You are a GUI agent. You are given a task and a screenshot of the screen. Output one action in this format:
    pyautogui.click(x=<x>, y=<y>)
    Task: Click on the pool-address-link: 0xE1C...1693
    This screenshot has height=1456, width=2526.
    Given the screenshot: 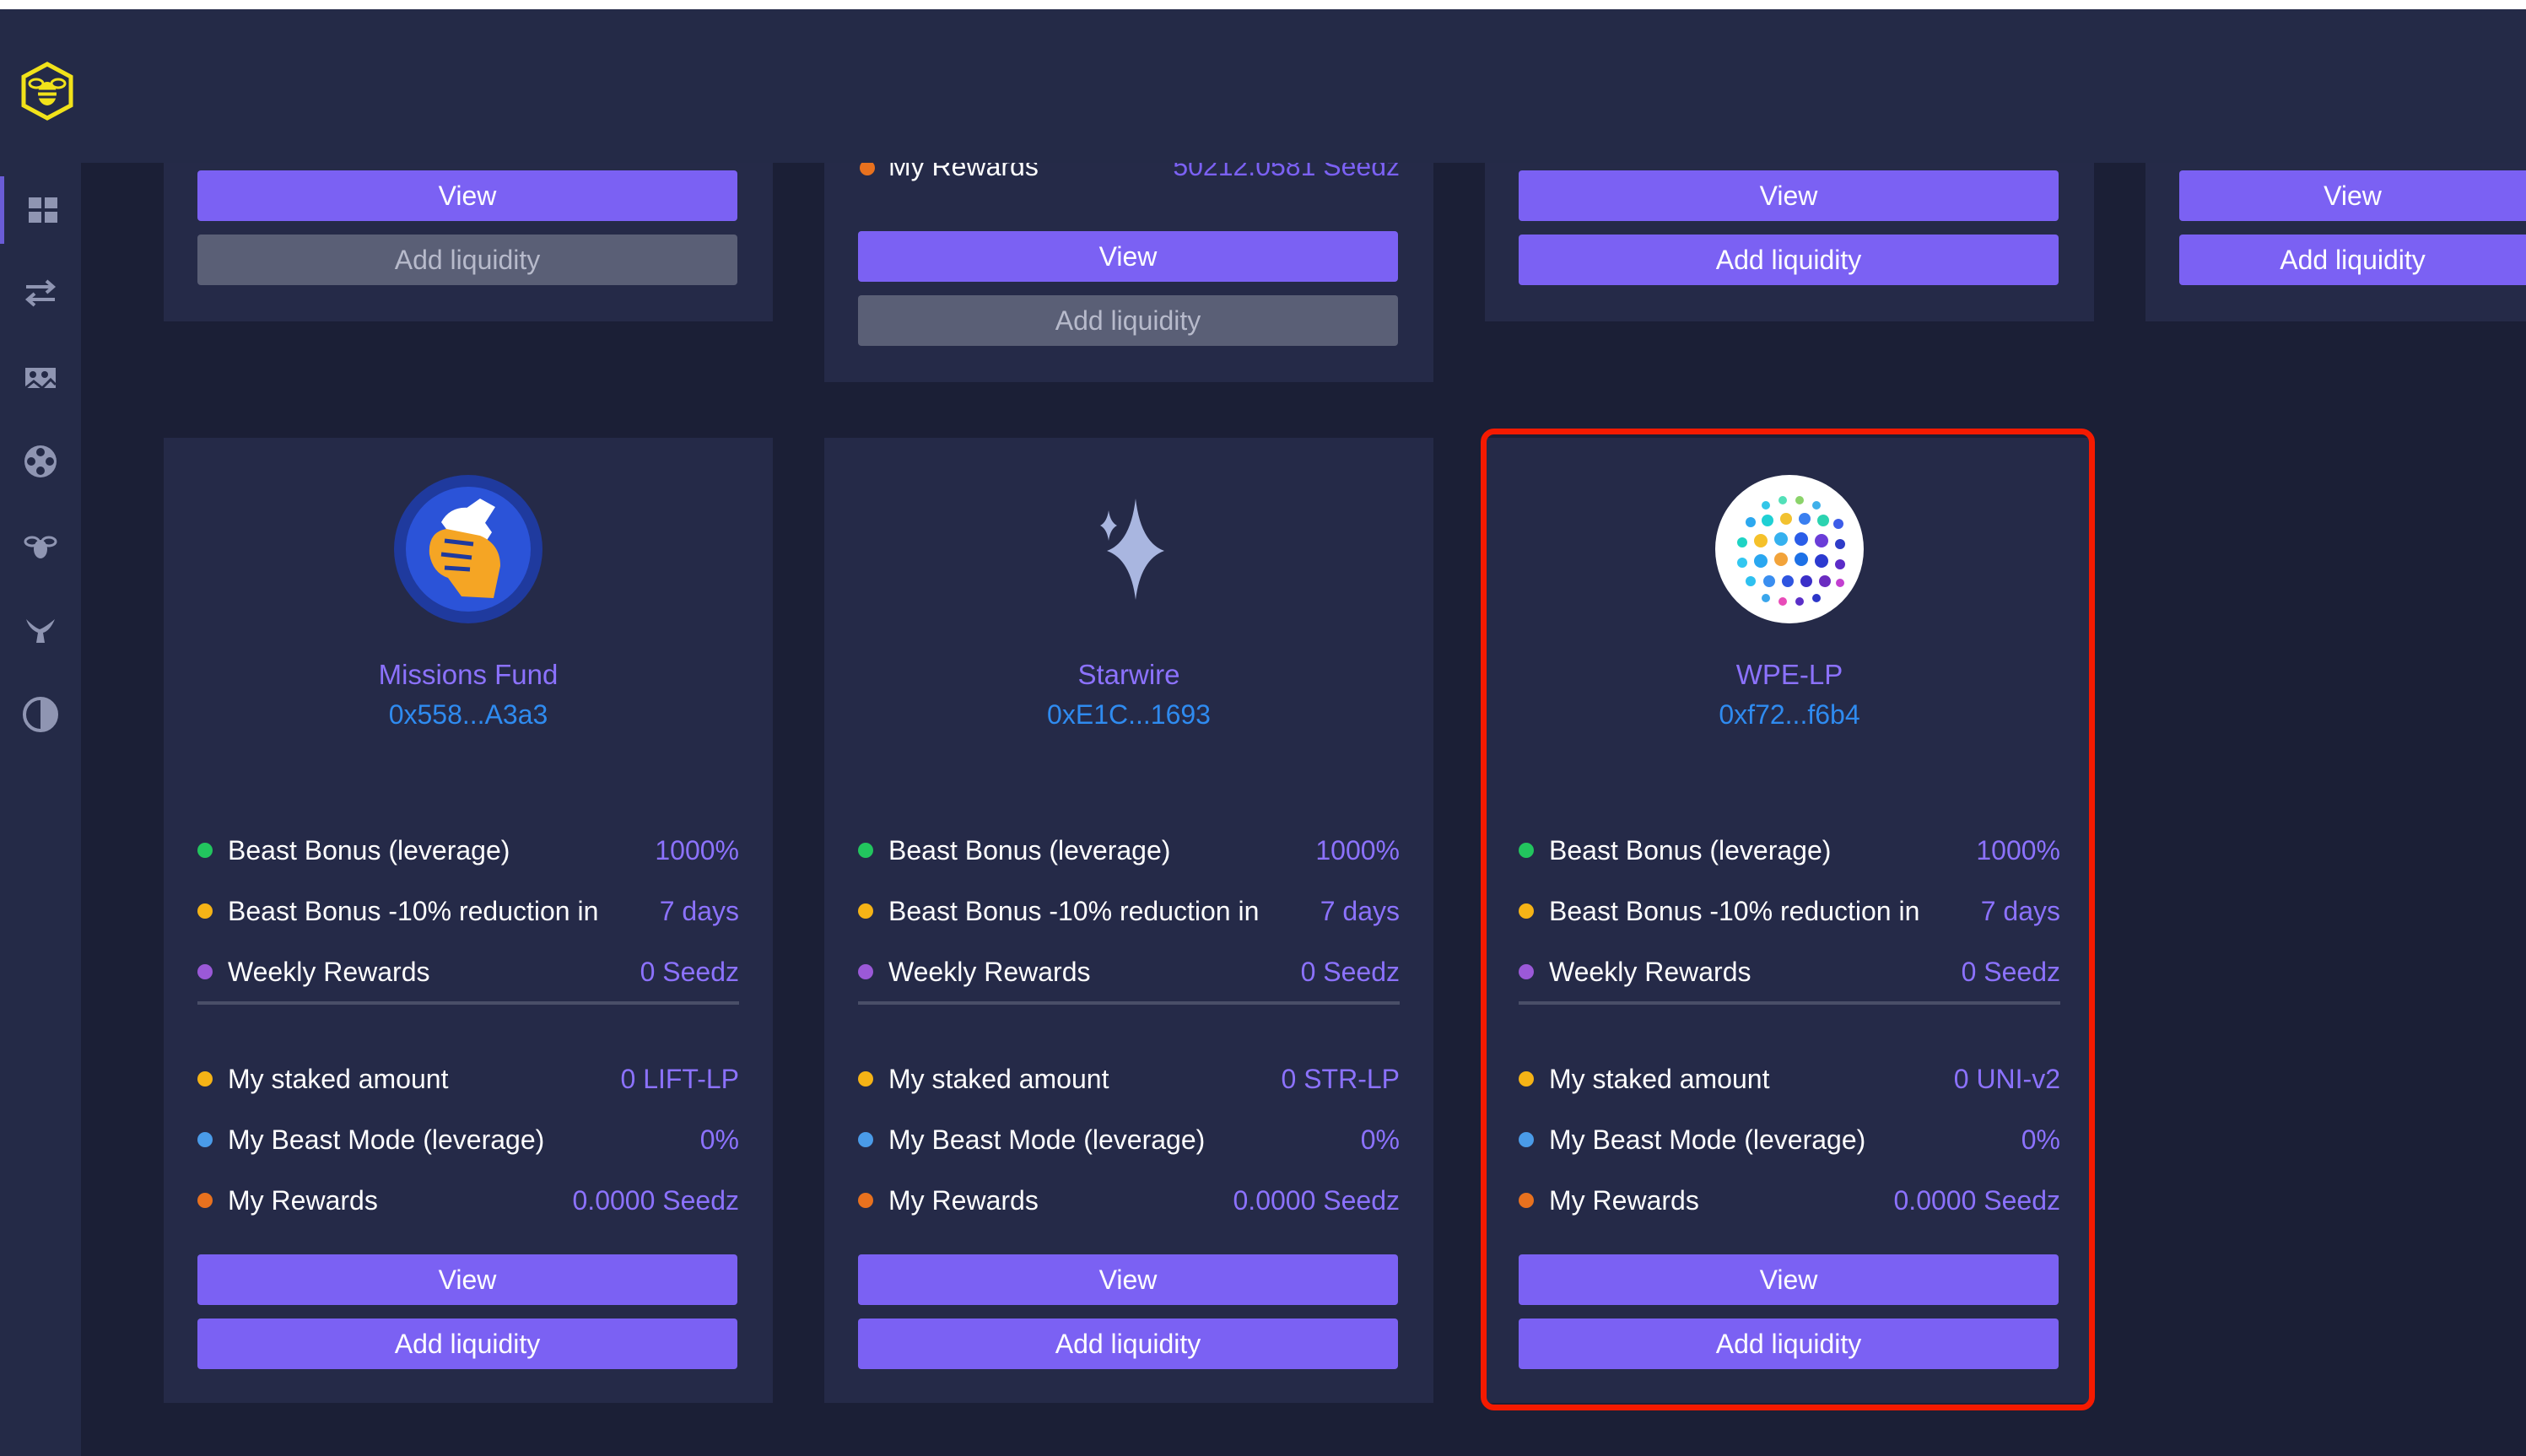 What is the action you would take?
    pyautogui.click(x=1128, y=715)
    